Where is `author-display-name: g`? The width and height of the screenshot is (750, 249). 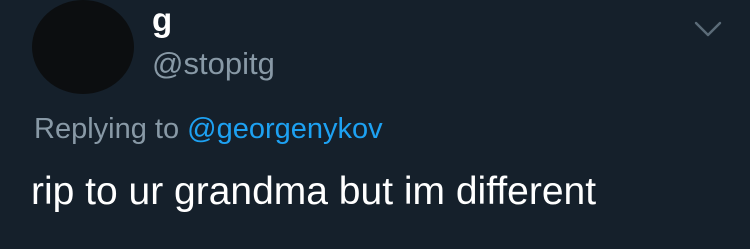
author-display-name: g is located at coordinates (162, 20).